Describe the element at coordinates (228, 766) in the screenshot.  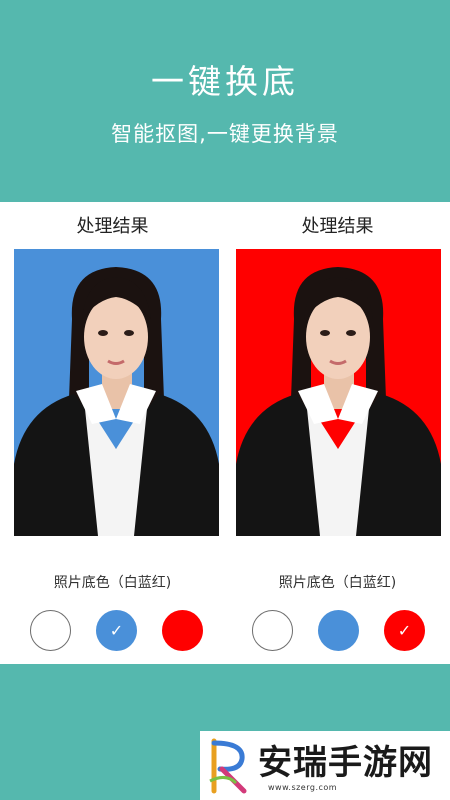
I see `site-logo-icon` at that location.